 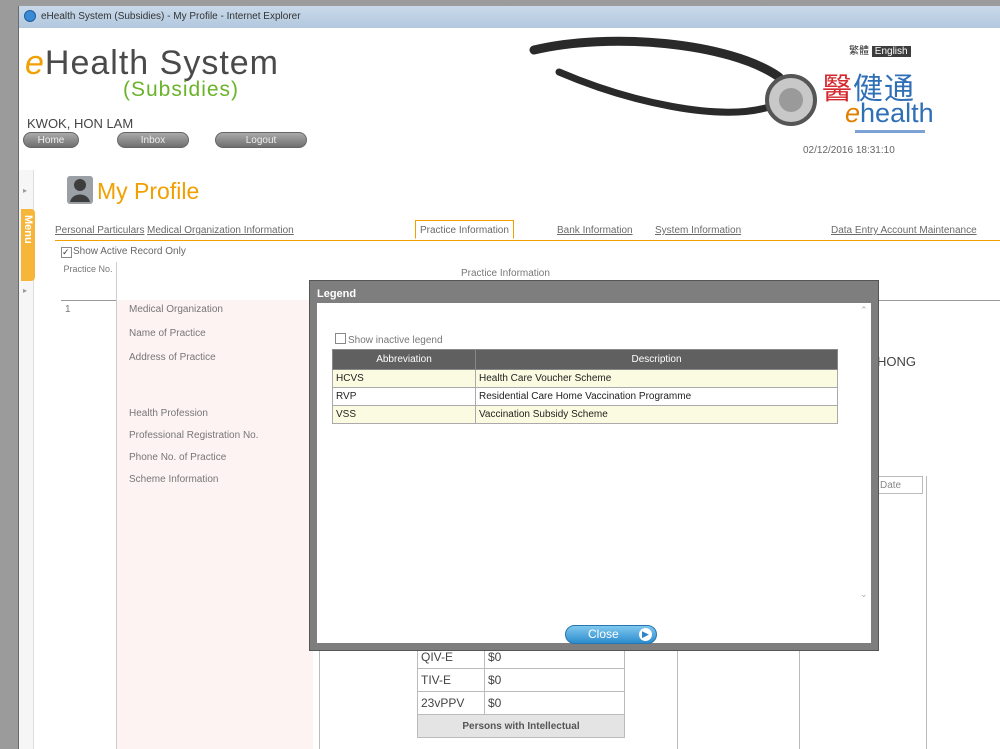 I want to click on field-name-of-practice: Name of Practice, so click(x=167, y=333).